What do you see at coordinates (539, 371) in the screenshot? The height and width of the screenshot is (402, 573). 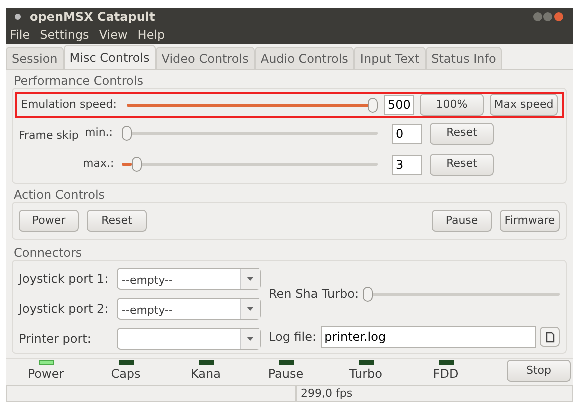 I see `stop-button: Stop` at bounding box center [539, 371].